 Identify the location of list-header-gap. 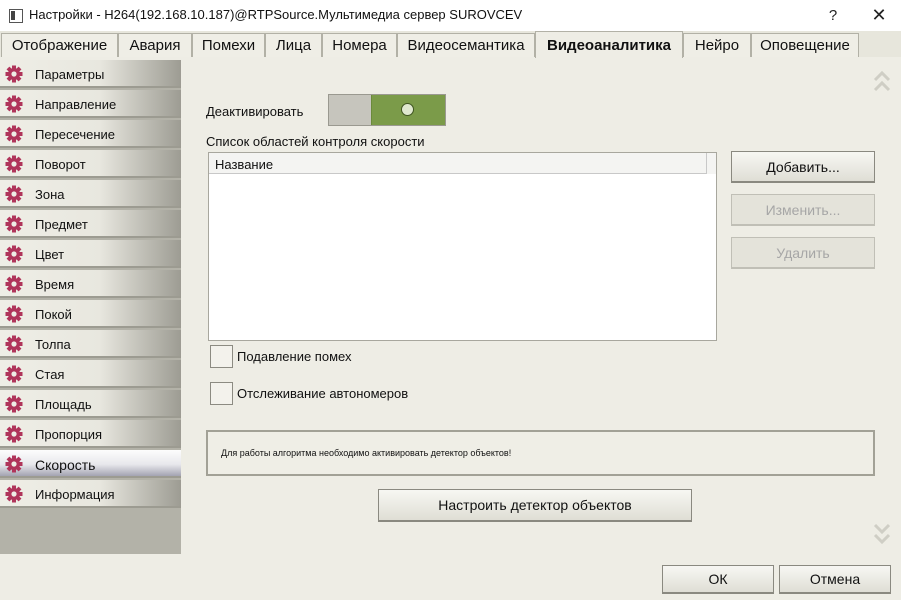
(711, 163).